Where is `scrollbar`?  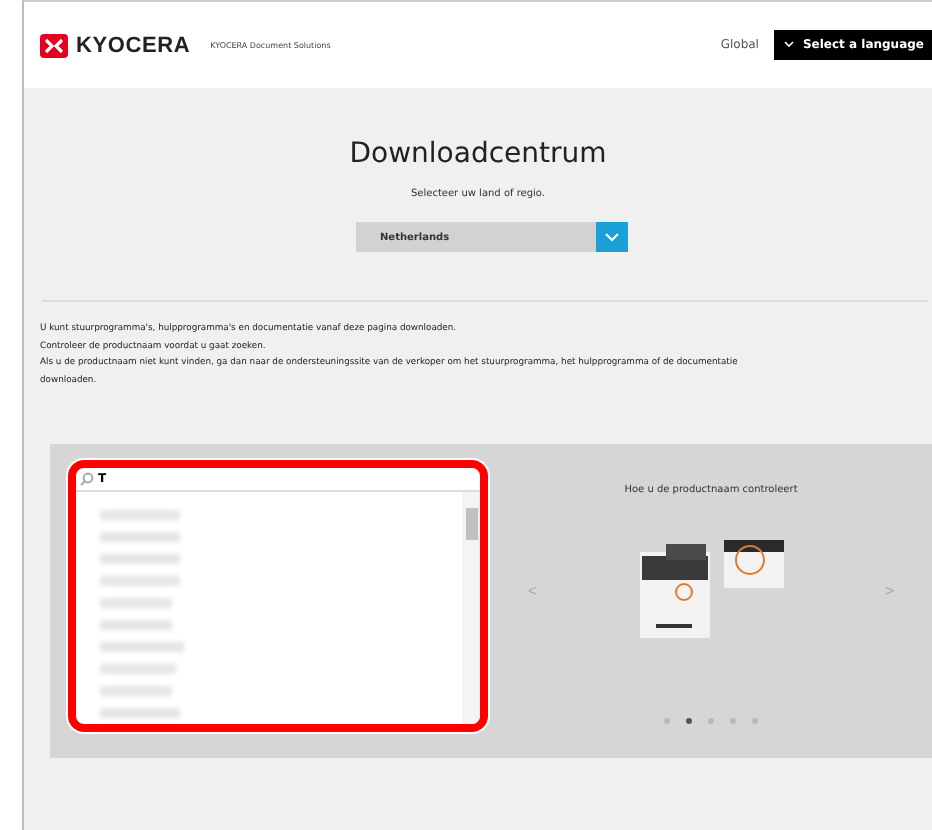 scrollbar is located at coordinates (471, 608).